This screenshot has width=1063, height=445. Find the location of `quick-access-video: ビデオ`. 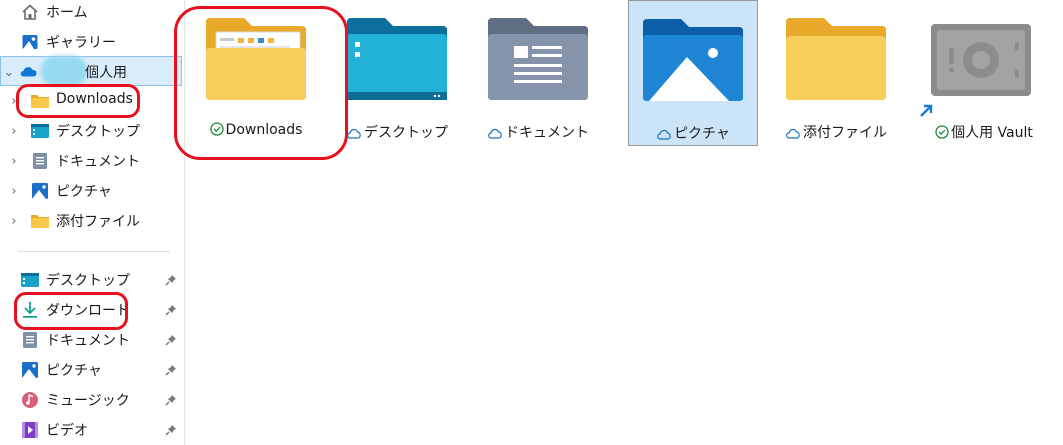

quick-access-video: ビデオ is located at coordinates (91, 430).